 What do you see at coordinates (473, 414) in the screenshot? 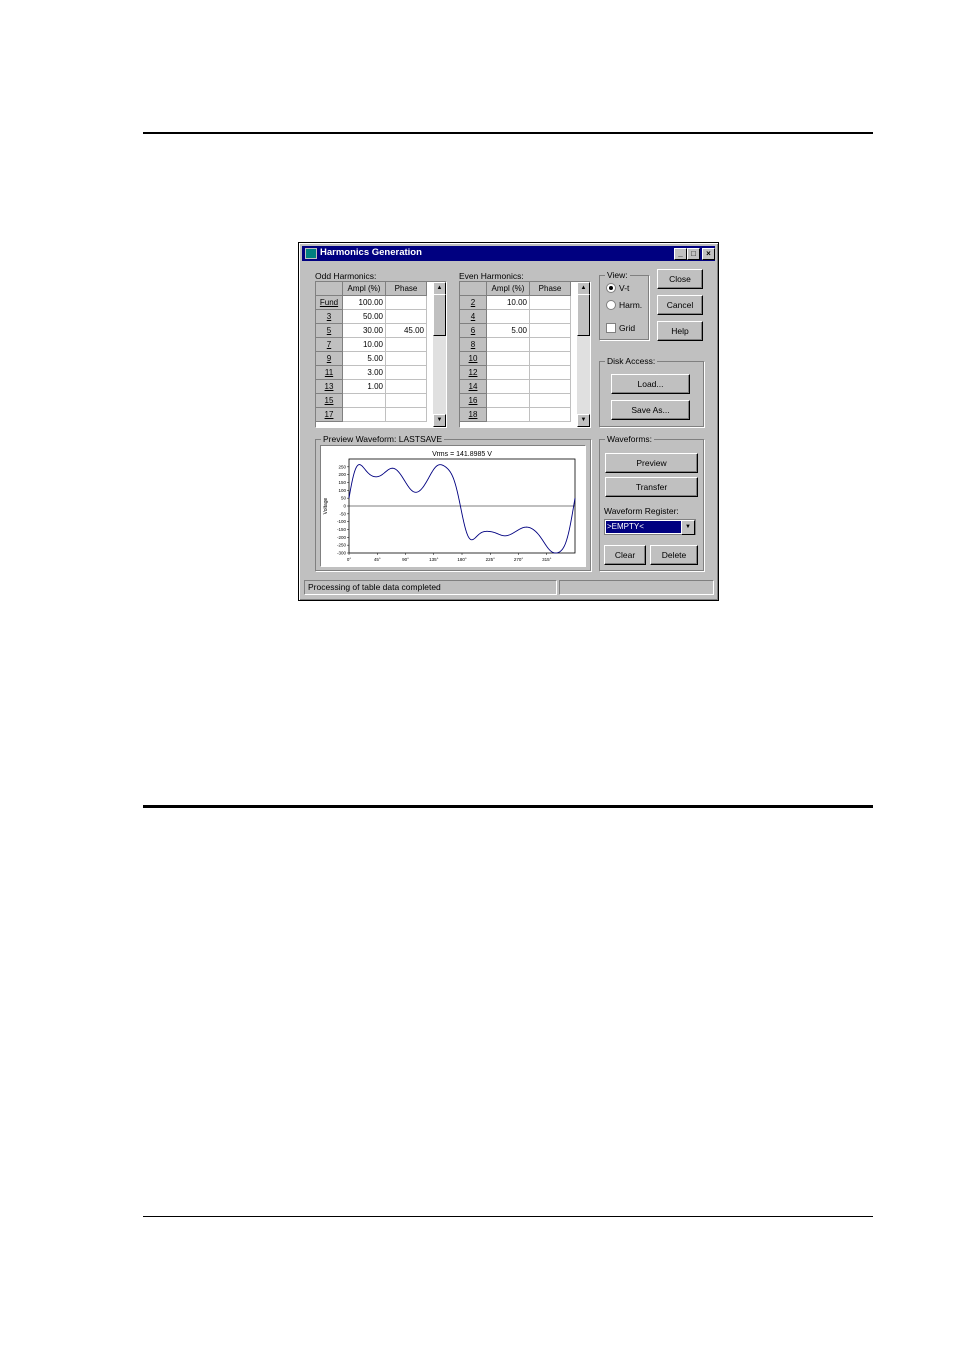
I see `row-header: 18` at bounding box center [473, 414].